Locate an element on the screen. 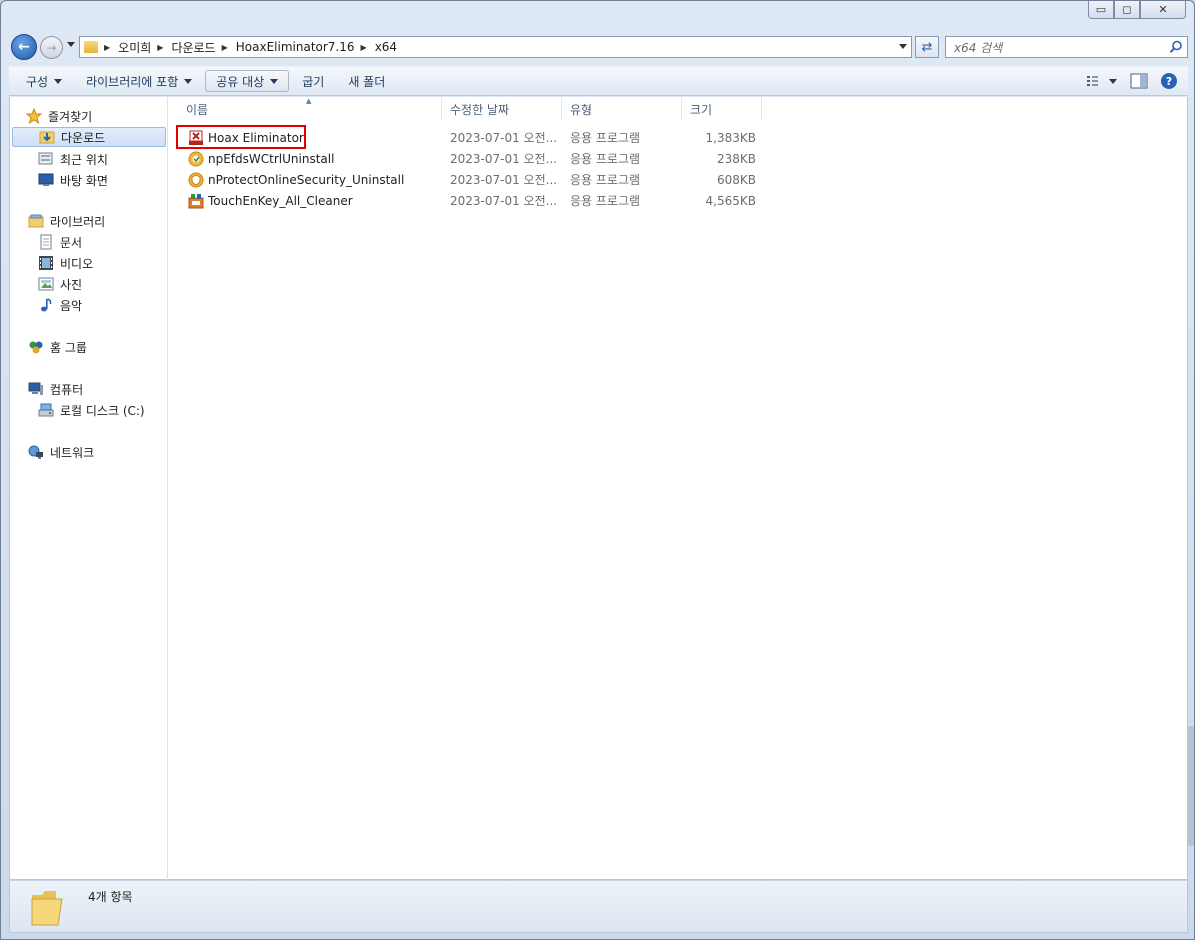 The image size is (1195, 940). help-icon: ? is located at coordinates (1169, 81).